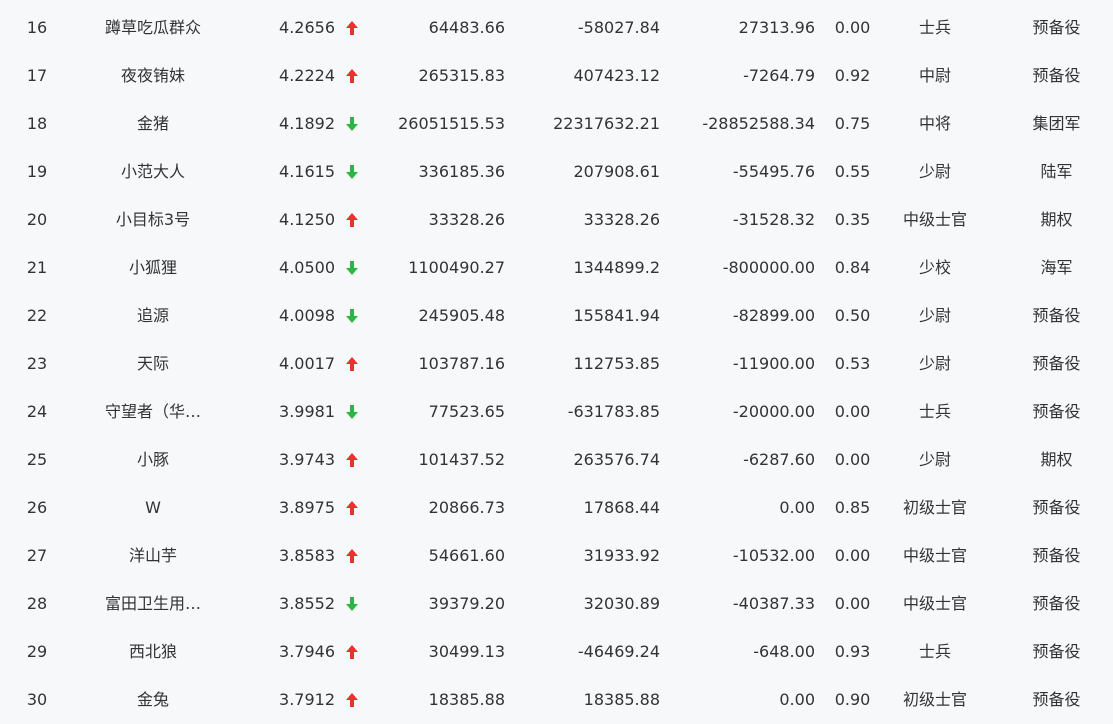 This screenshot has width=1113, height=724. What do you see at coordinates (852, 507) in the screenshot?
I see `position-ratio-cell: 0.85` at bounding box center [852, 507].